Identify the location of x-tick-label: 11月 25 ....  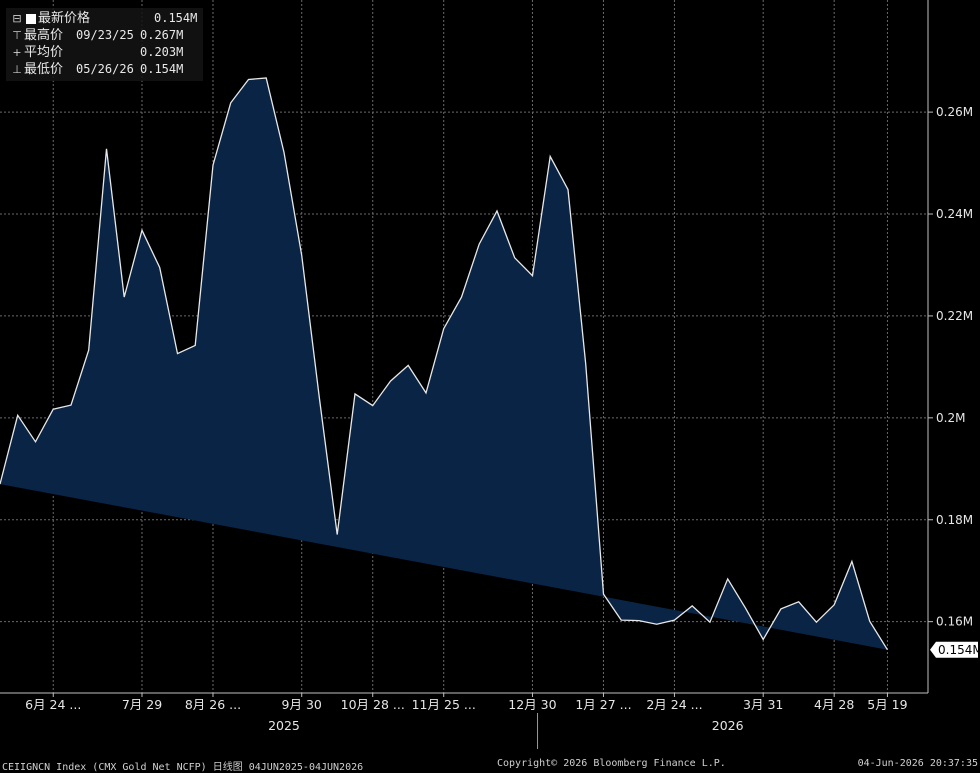
(444, 704).